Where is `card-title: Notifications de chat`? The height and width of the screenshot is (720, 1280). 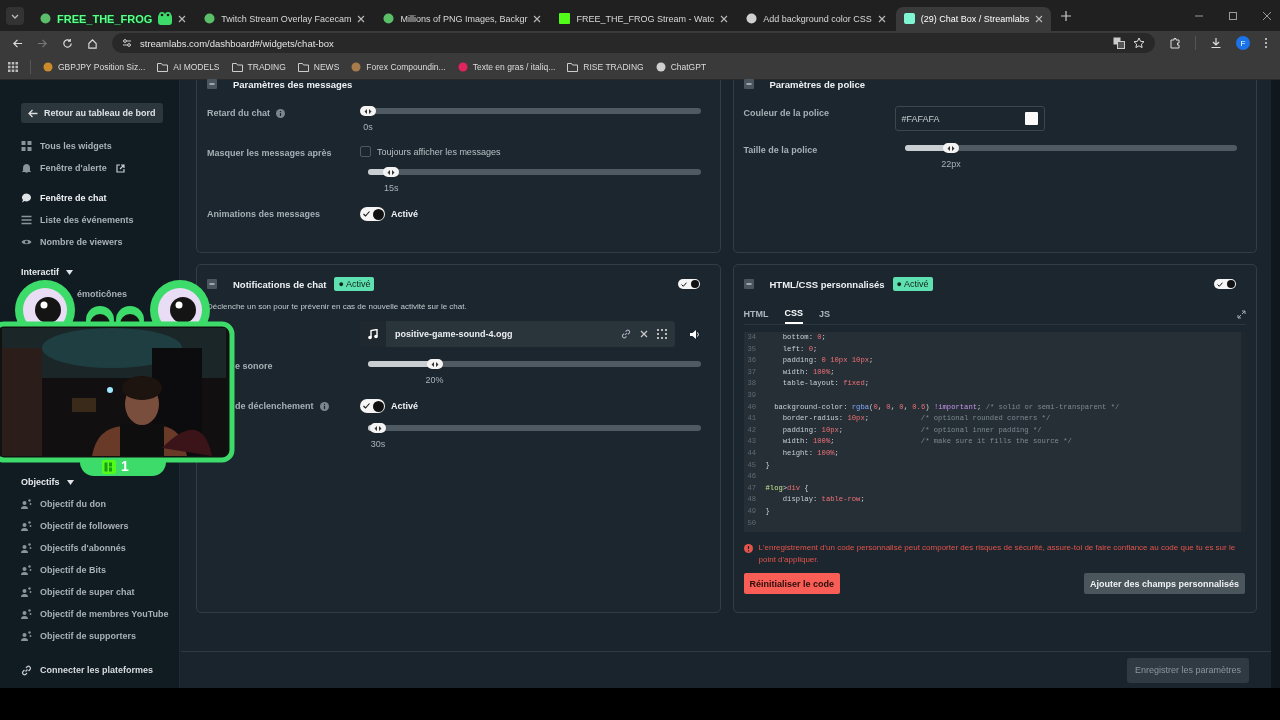
card-title: Notifications de chat is located at coordinates (280, 284).